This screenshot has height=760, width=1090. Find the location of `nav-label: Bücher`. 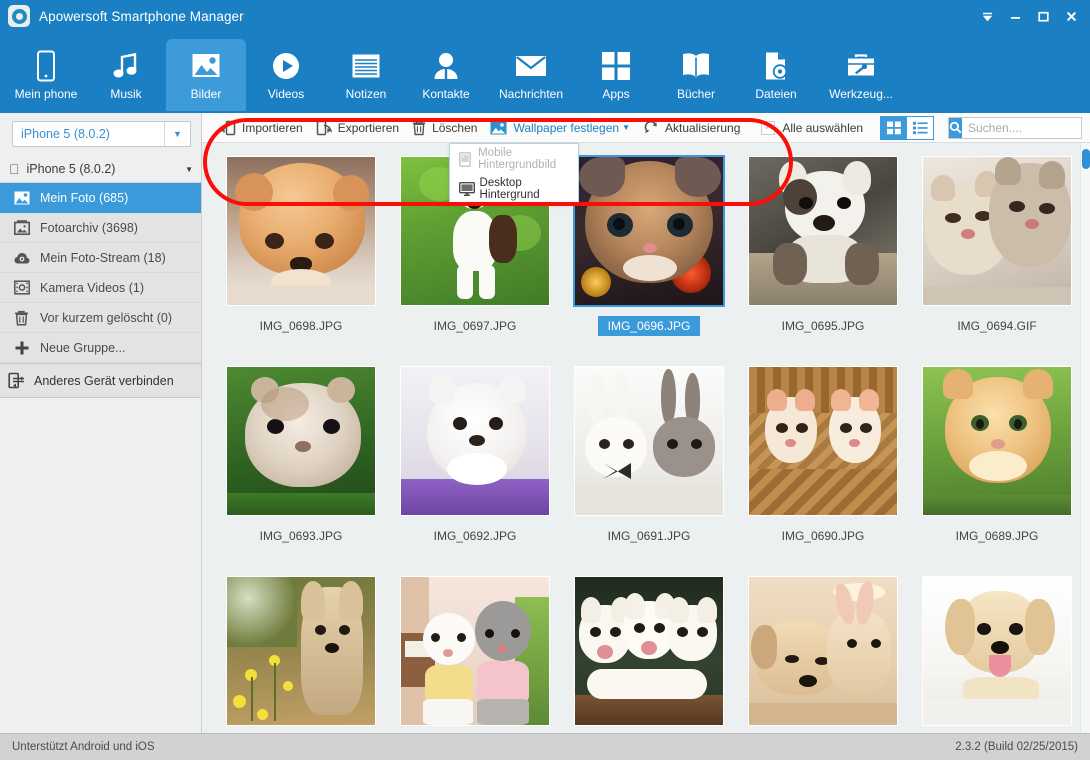

nav-label: Bücher is located at coordinates (696, 93).